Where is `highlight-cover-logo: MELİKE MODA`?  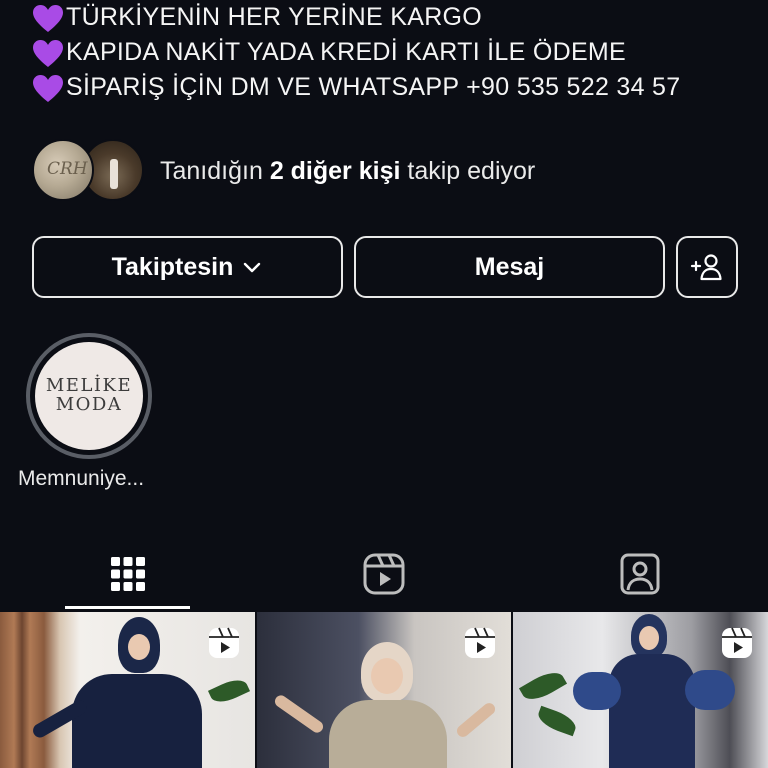 highlight-cover-logo: MELİKE MODA is located at coordinates (89, 396).